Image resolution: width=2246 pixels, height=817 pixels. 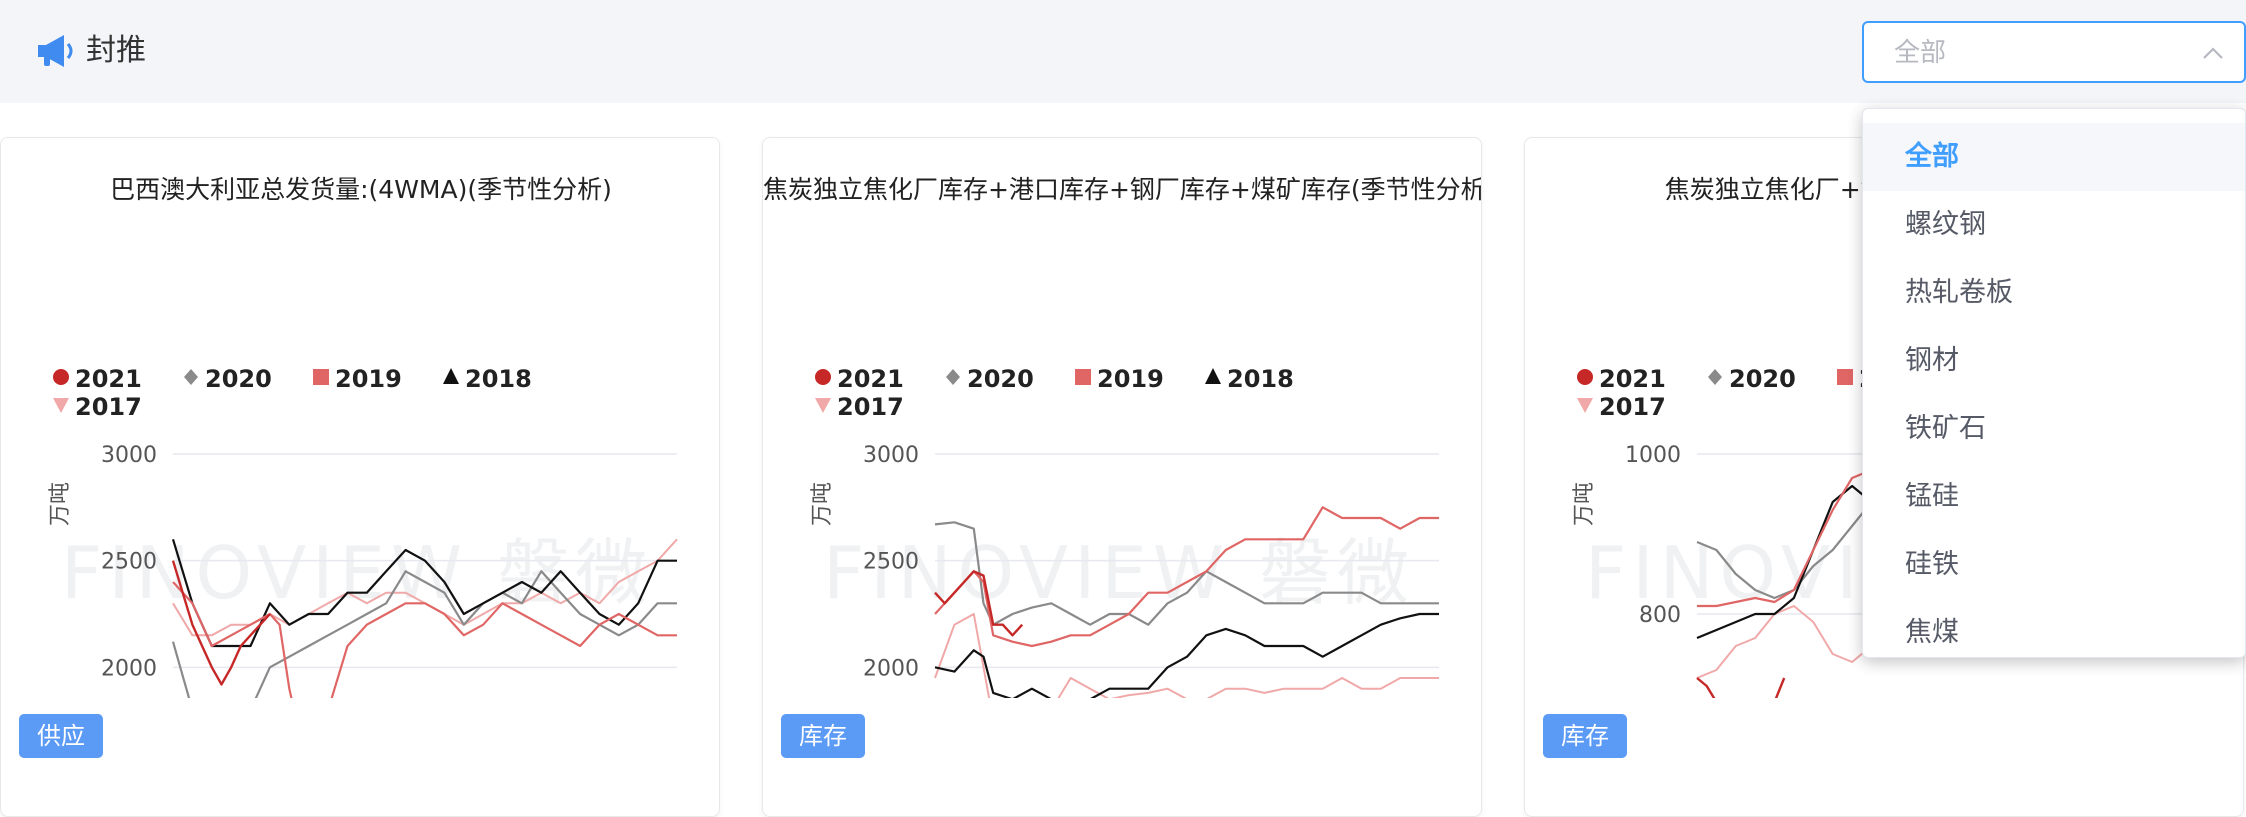 What do you see at coordinates (55, 51) in the screenshot?
I see `megaphone-icon` at bounding box center [55, 51].